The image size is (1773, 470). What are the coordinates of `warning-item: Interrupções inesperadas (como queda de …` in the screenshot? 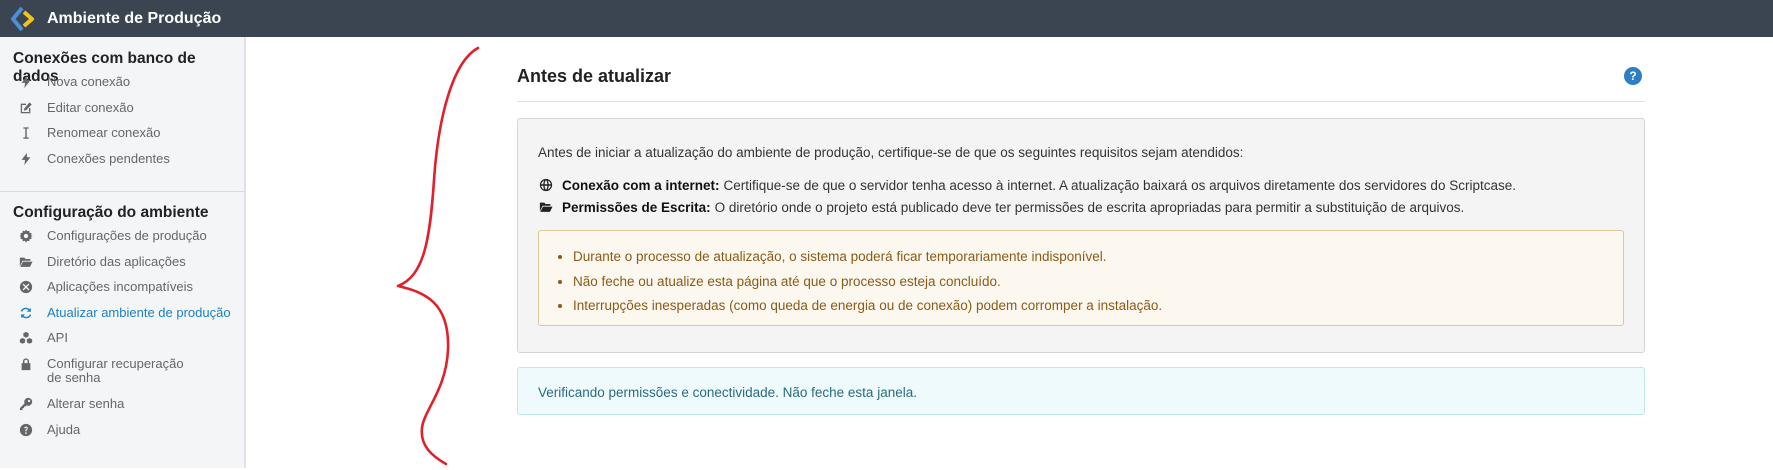 It's located at (1098, 306).